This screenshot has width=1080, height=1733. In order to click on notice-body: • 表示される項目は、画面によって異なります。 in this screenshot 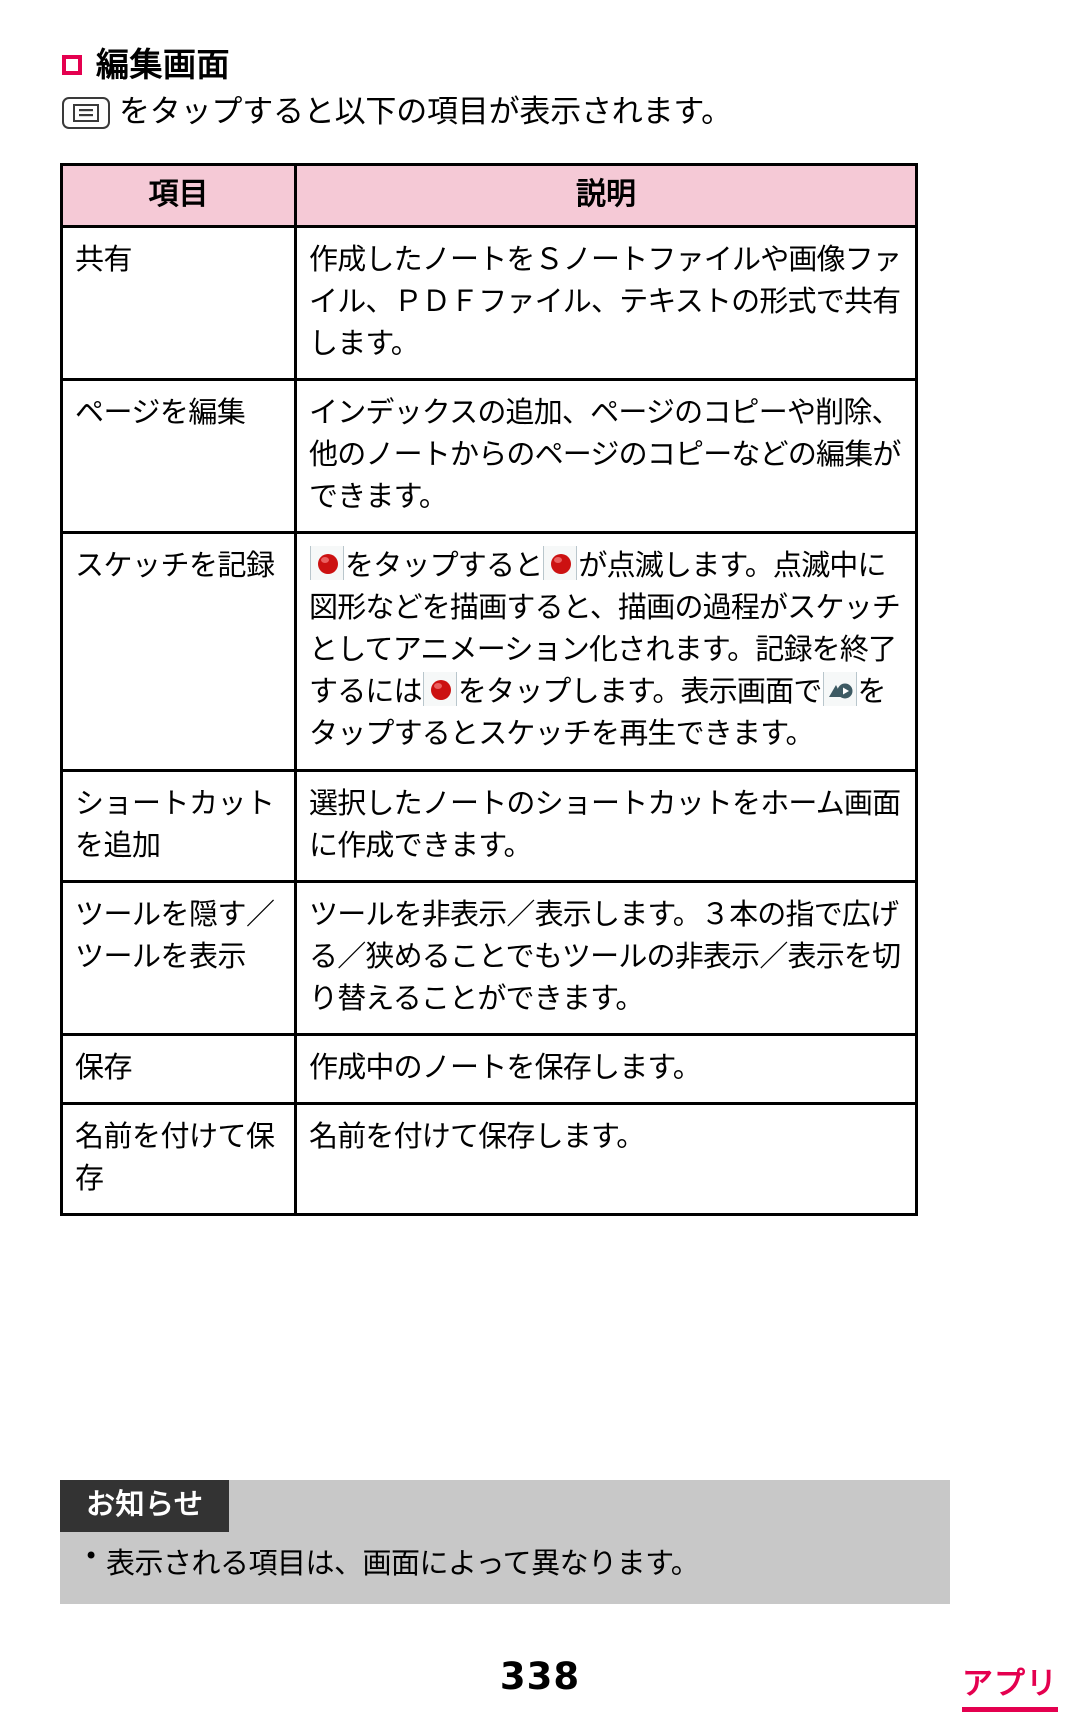, I will do `click(505, 1568)`.